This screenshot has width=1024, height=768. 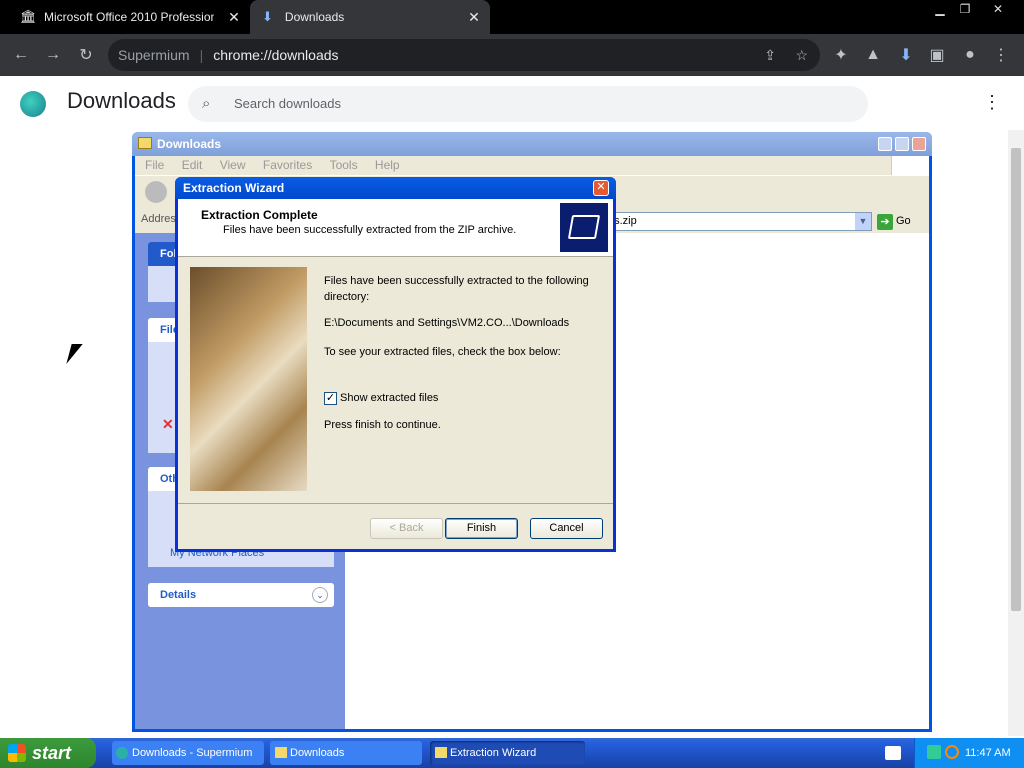 What do you see at coordinates (801, 55) in the screenshot?
I see `star-icon: ☆` at bounding box center [801, 55].